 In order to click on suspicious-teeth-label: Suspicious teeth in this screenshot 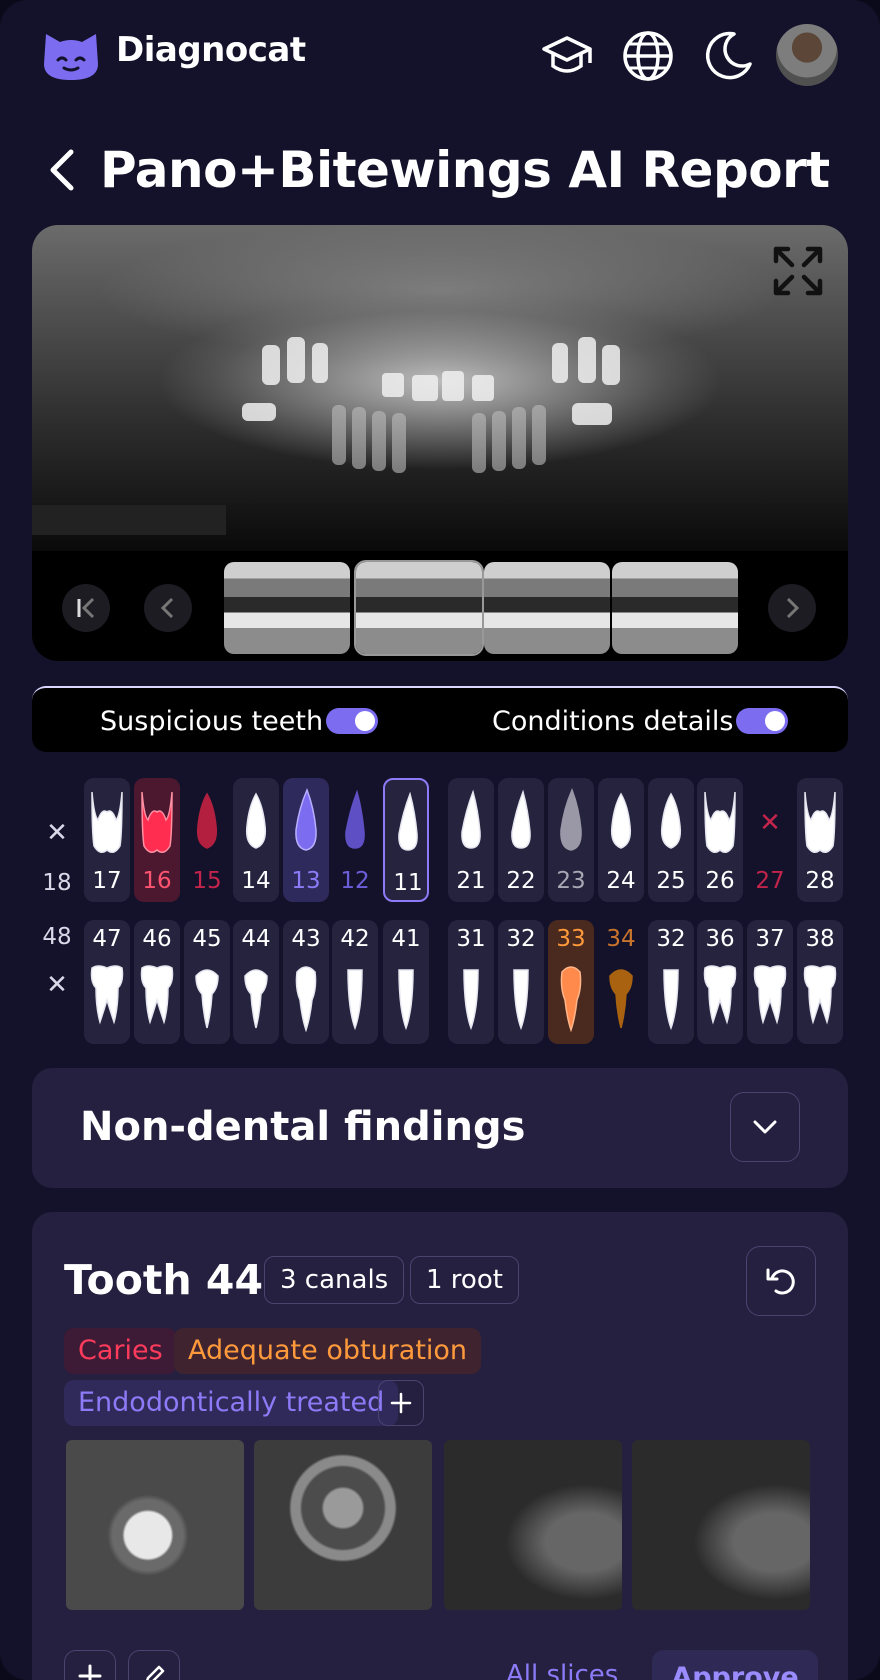, I will do `click(212, 721)`.